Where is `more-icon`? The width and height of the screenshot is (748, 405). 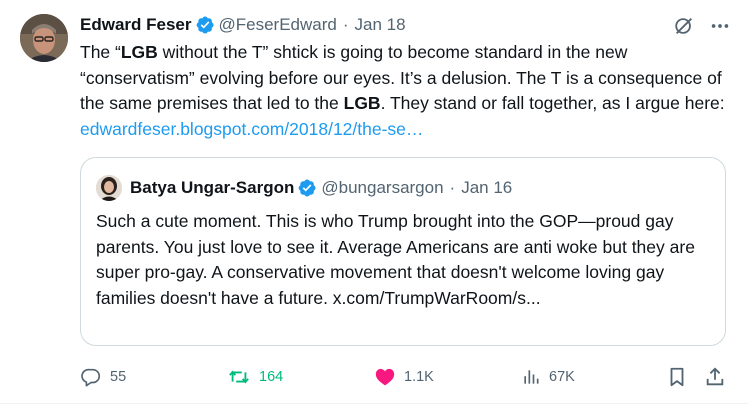 more-icon is located at coordinates (720, 26).